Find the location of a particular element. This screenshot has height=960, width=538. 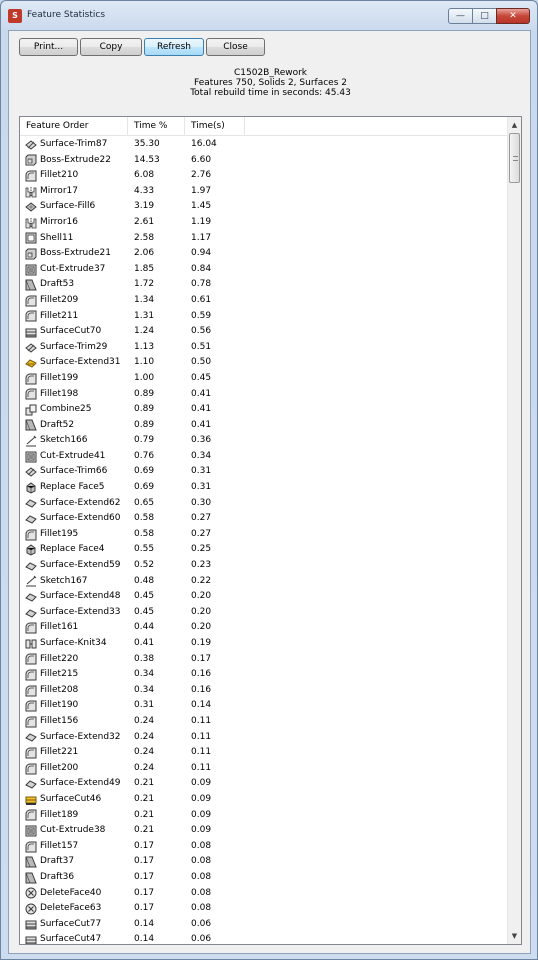

table-row: Surface-Trim29 1.13 0.51 is located at coordinates (264, 348).